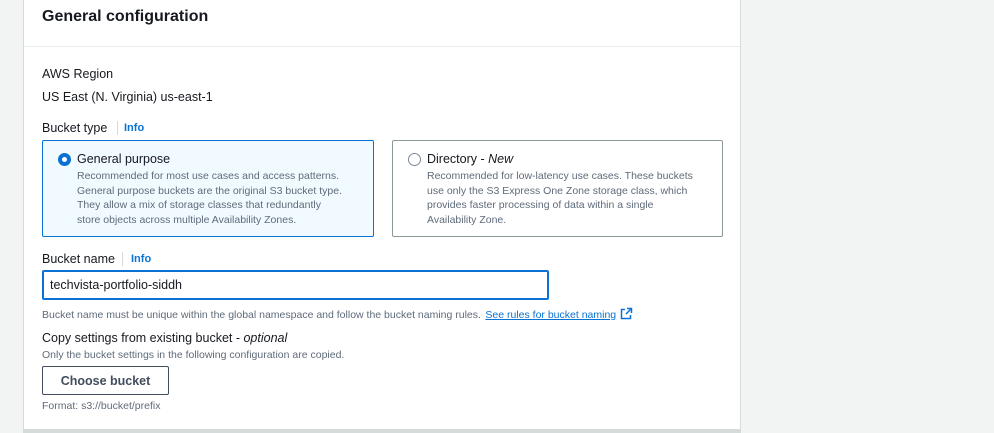 Image resolution: width=994 pixels, height=433 pixels. Describe the element at coordinates (105, 380) in the screenshot. I see `choose-bucket-button: Choose bucket` at that location.